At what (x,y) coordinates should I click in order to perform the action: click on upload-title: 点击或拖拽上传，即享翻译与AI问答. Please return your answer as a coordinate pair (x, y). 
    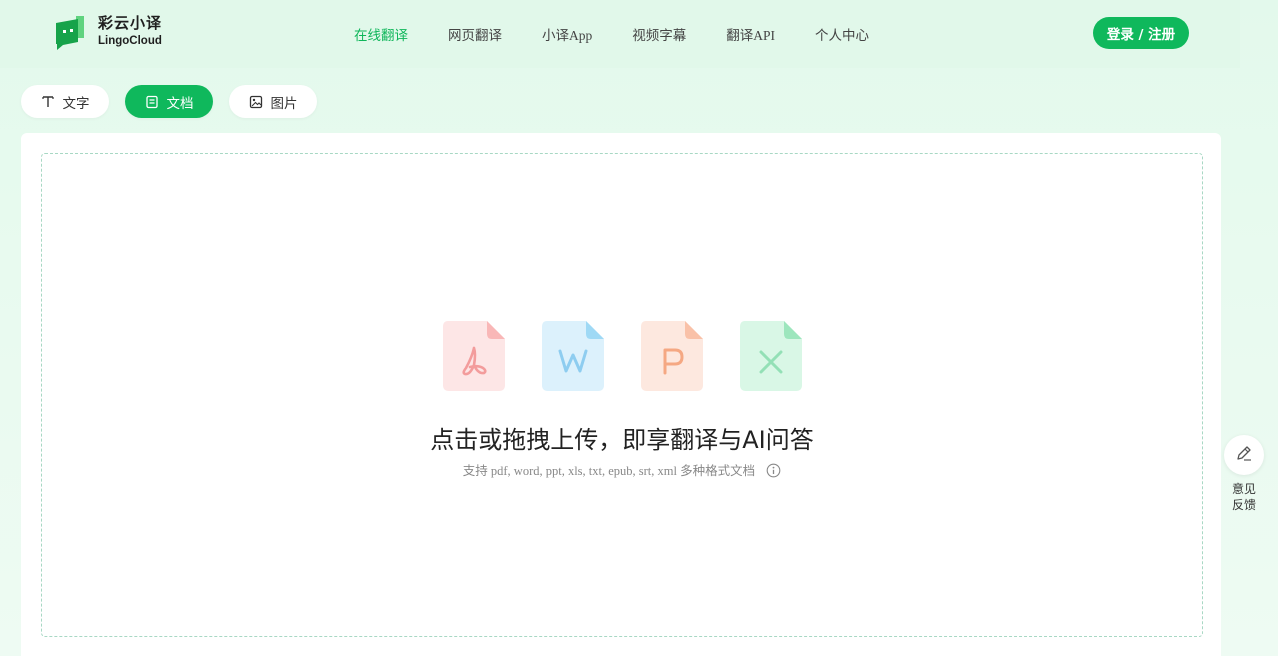
    Looking at the image, I should click on (622, 440).